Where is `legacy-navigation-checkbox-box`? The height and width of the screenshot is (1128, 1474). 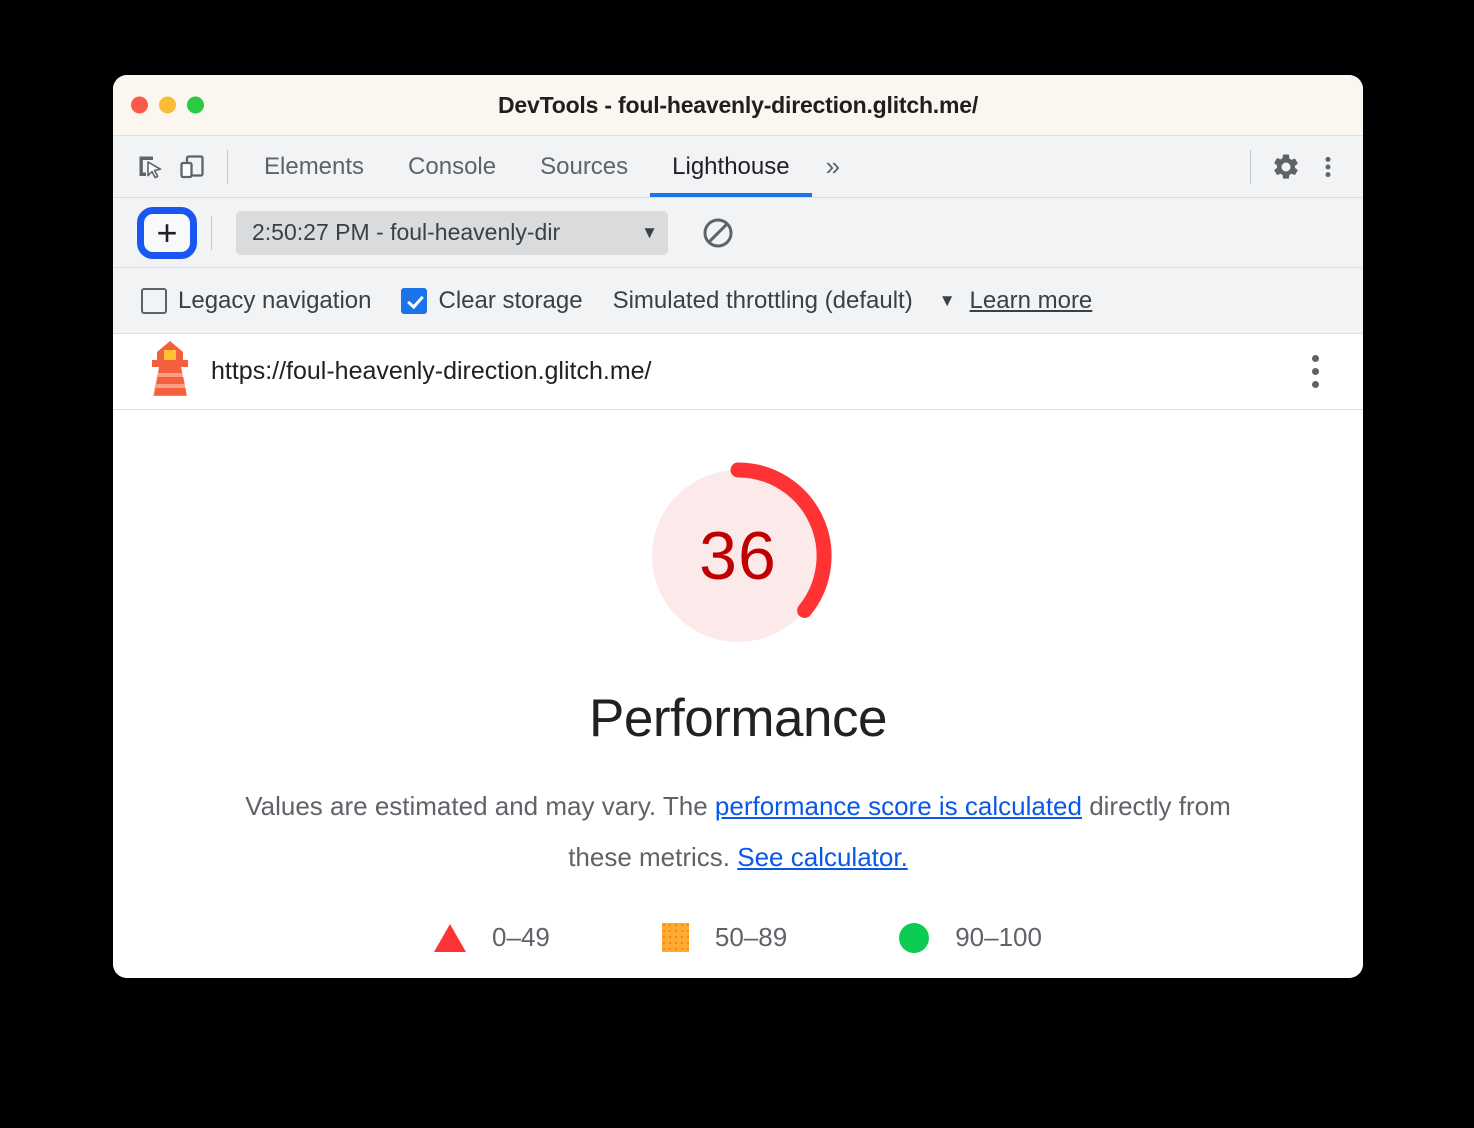 legacy-navigation-checkbox-box is located at coordinates (154, 300).